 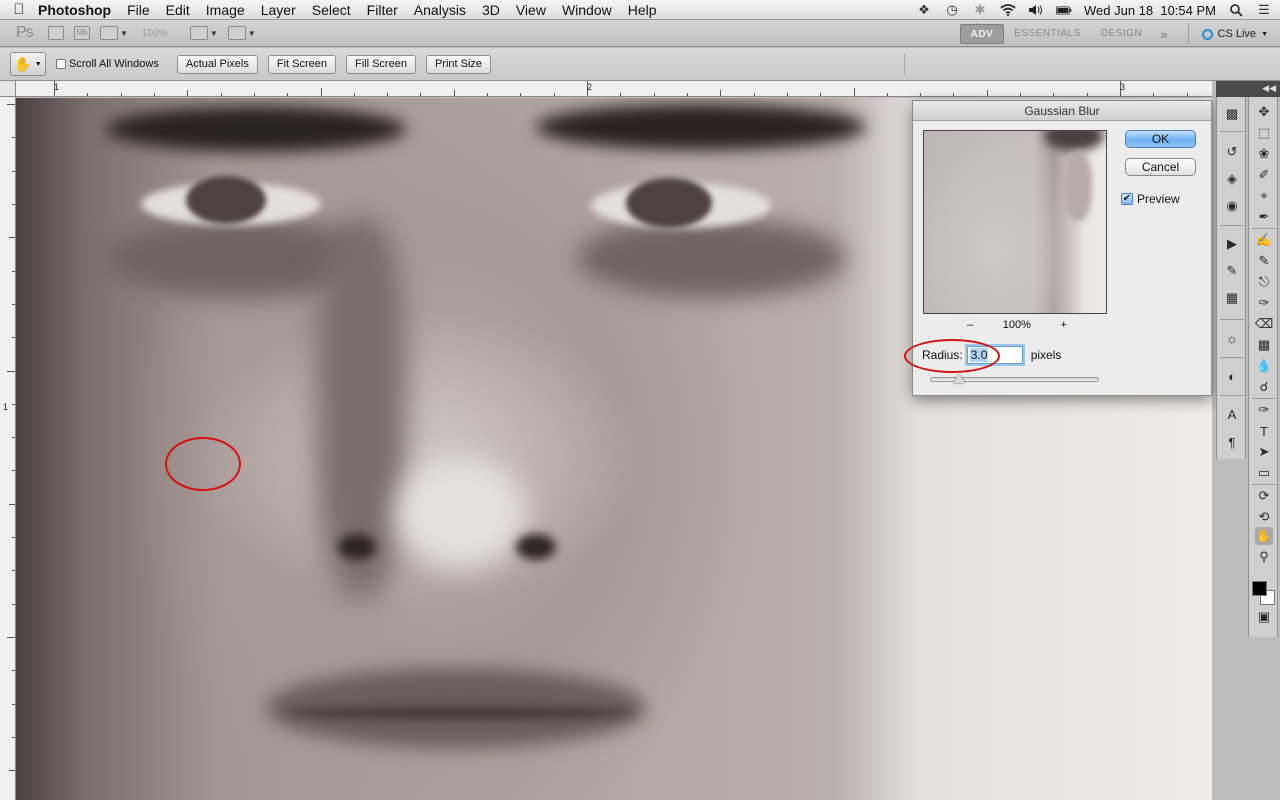 I want to click on shape-tool-icon: ▭, so click(x=1264, y=473).